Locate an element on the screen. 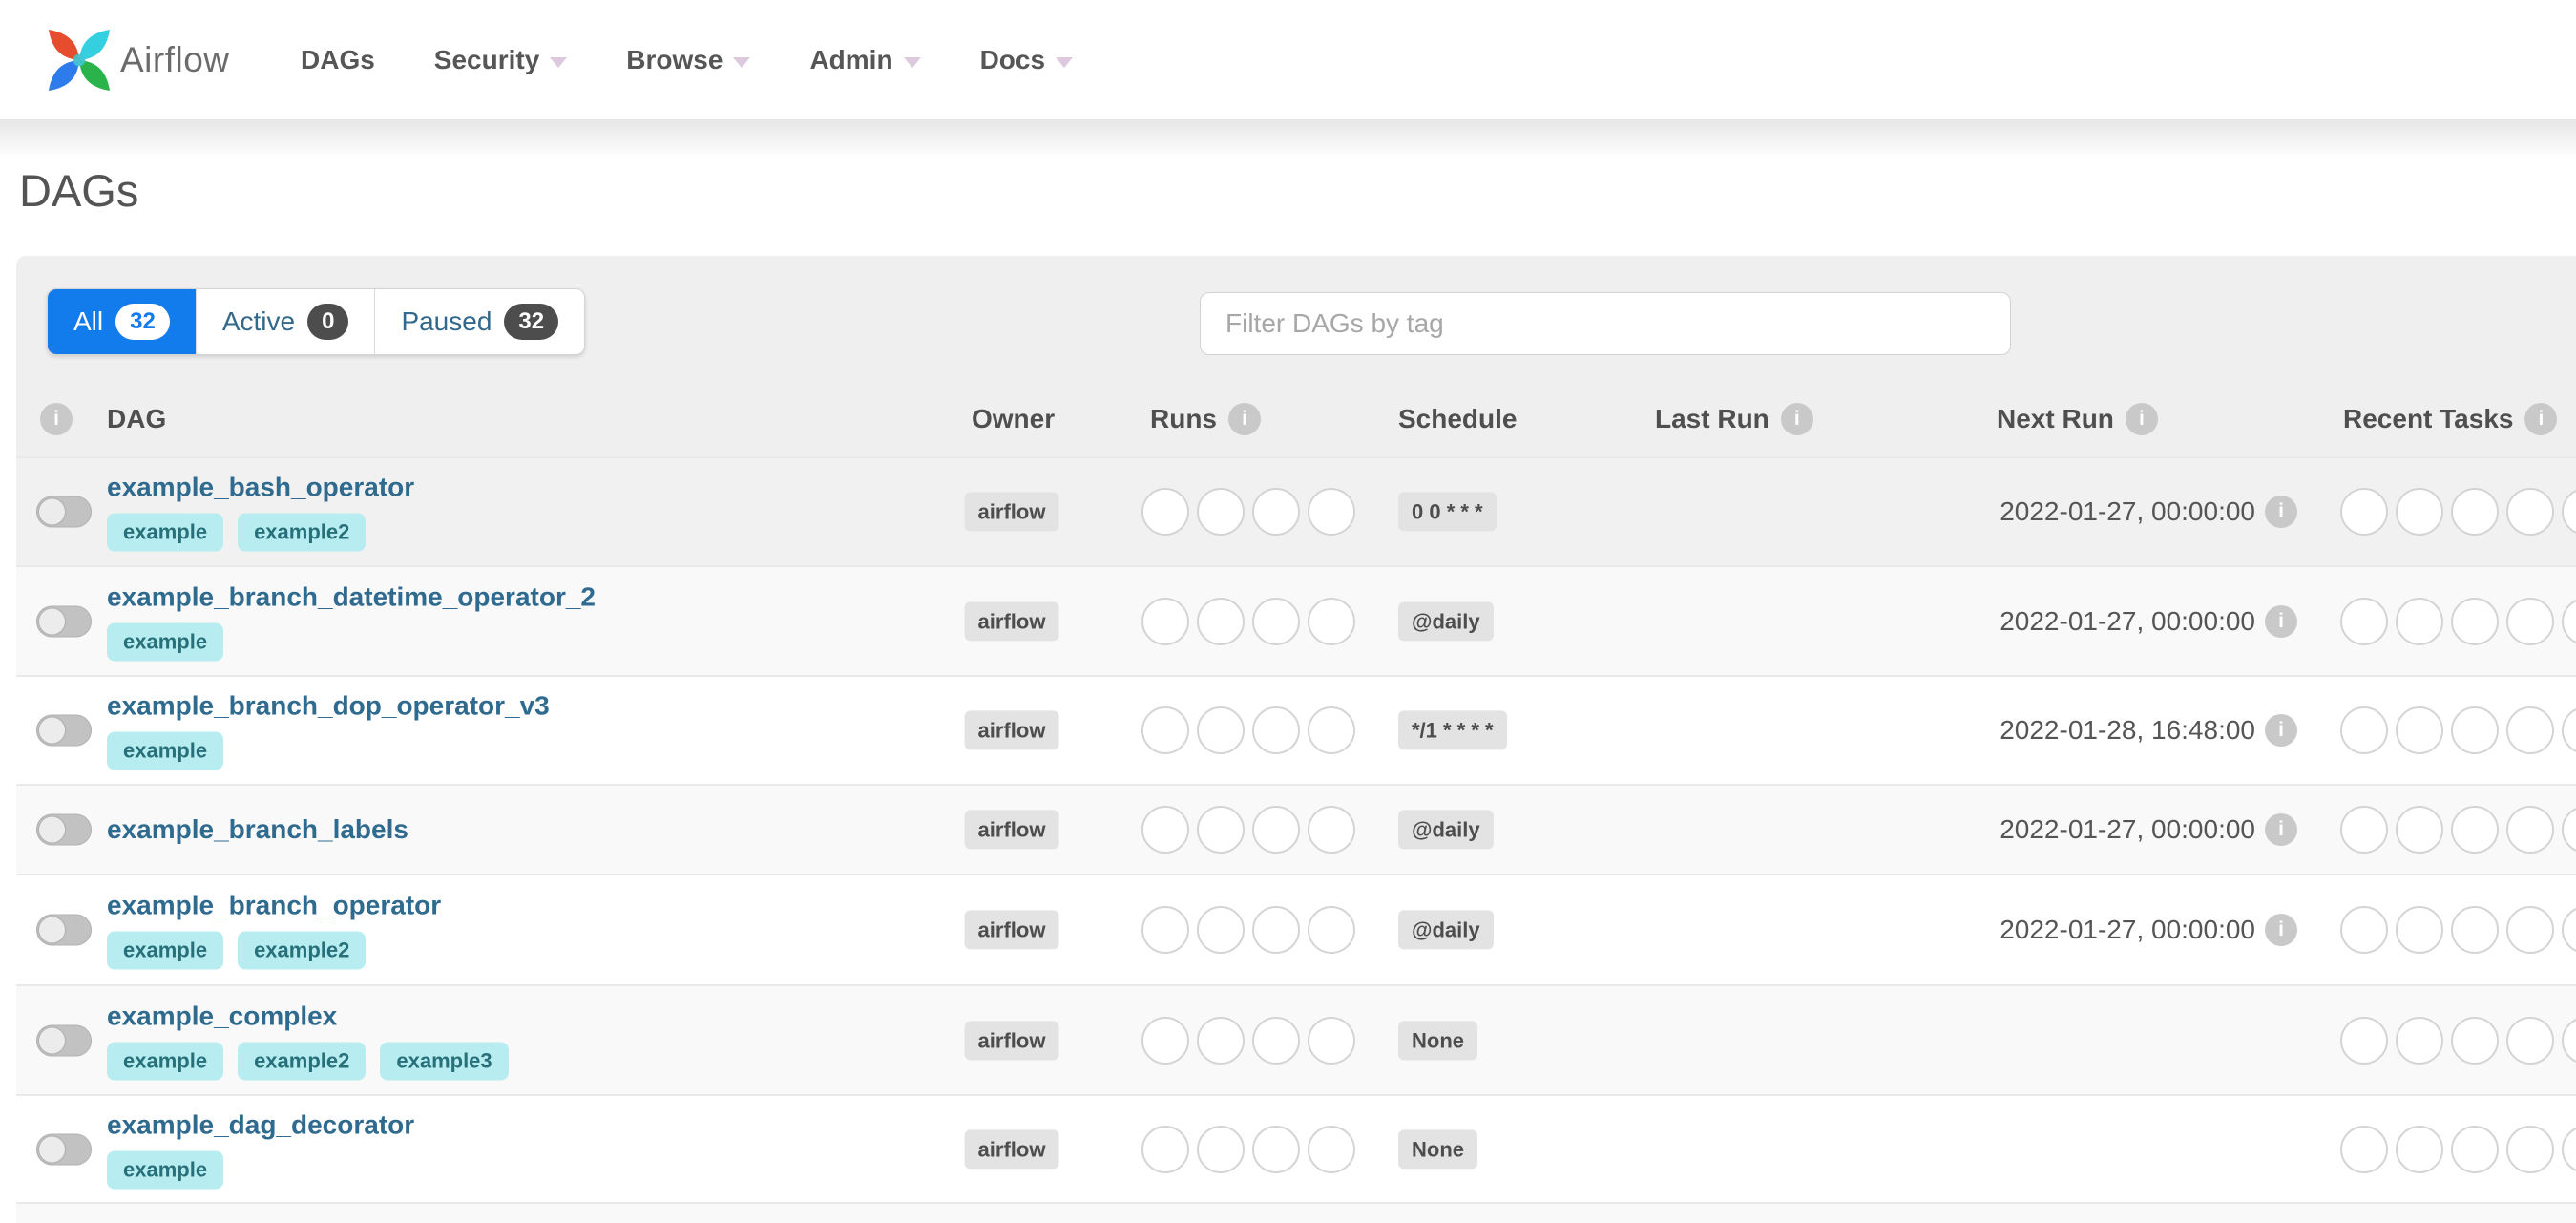  nav-item-admin: Admin is located at coordinates (865, 60).